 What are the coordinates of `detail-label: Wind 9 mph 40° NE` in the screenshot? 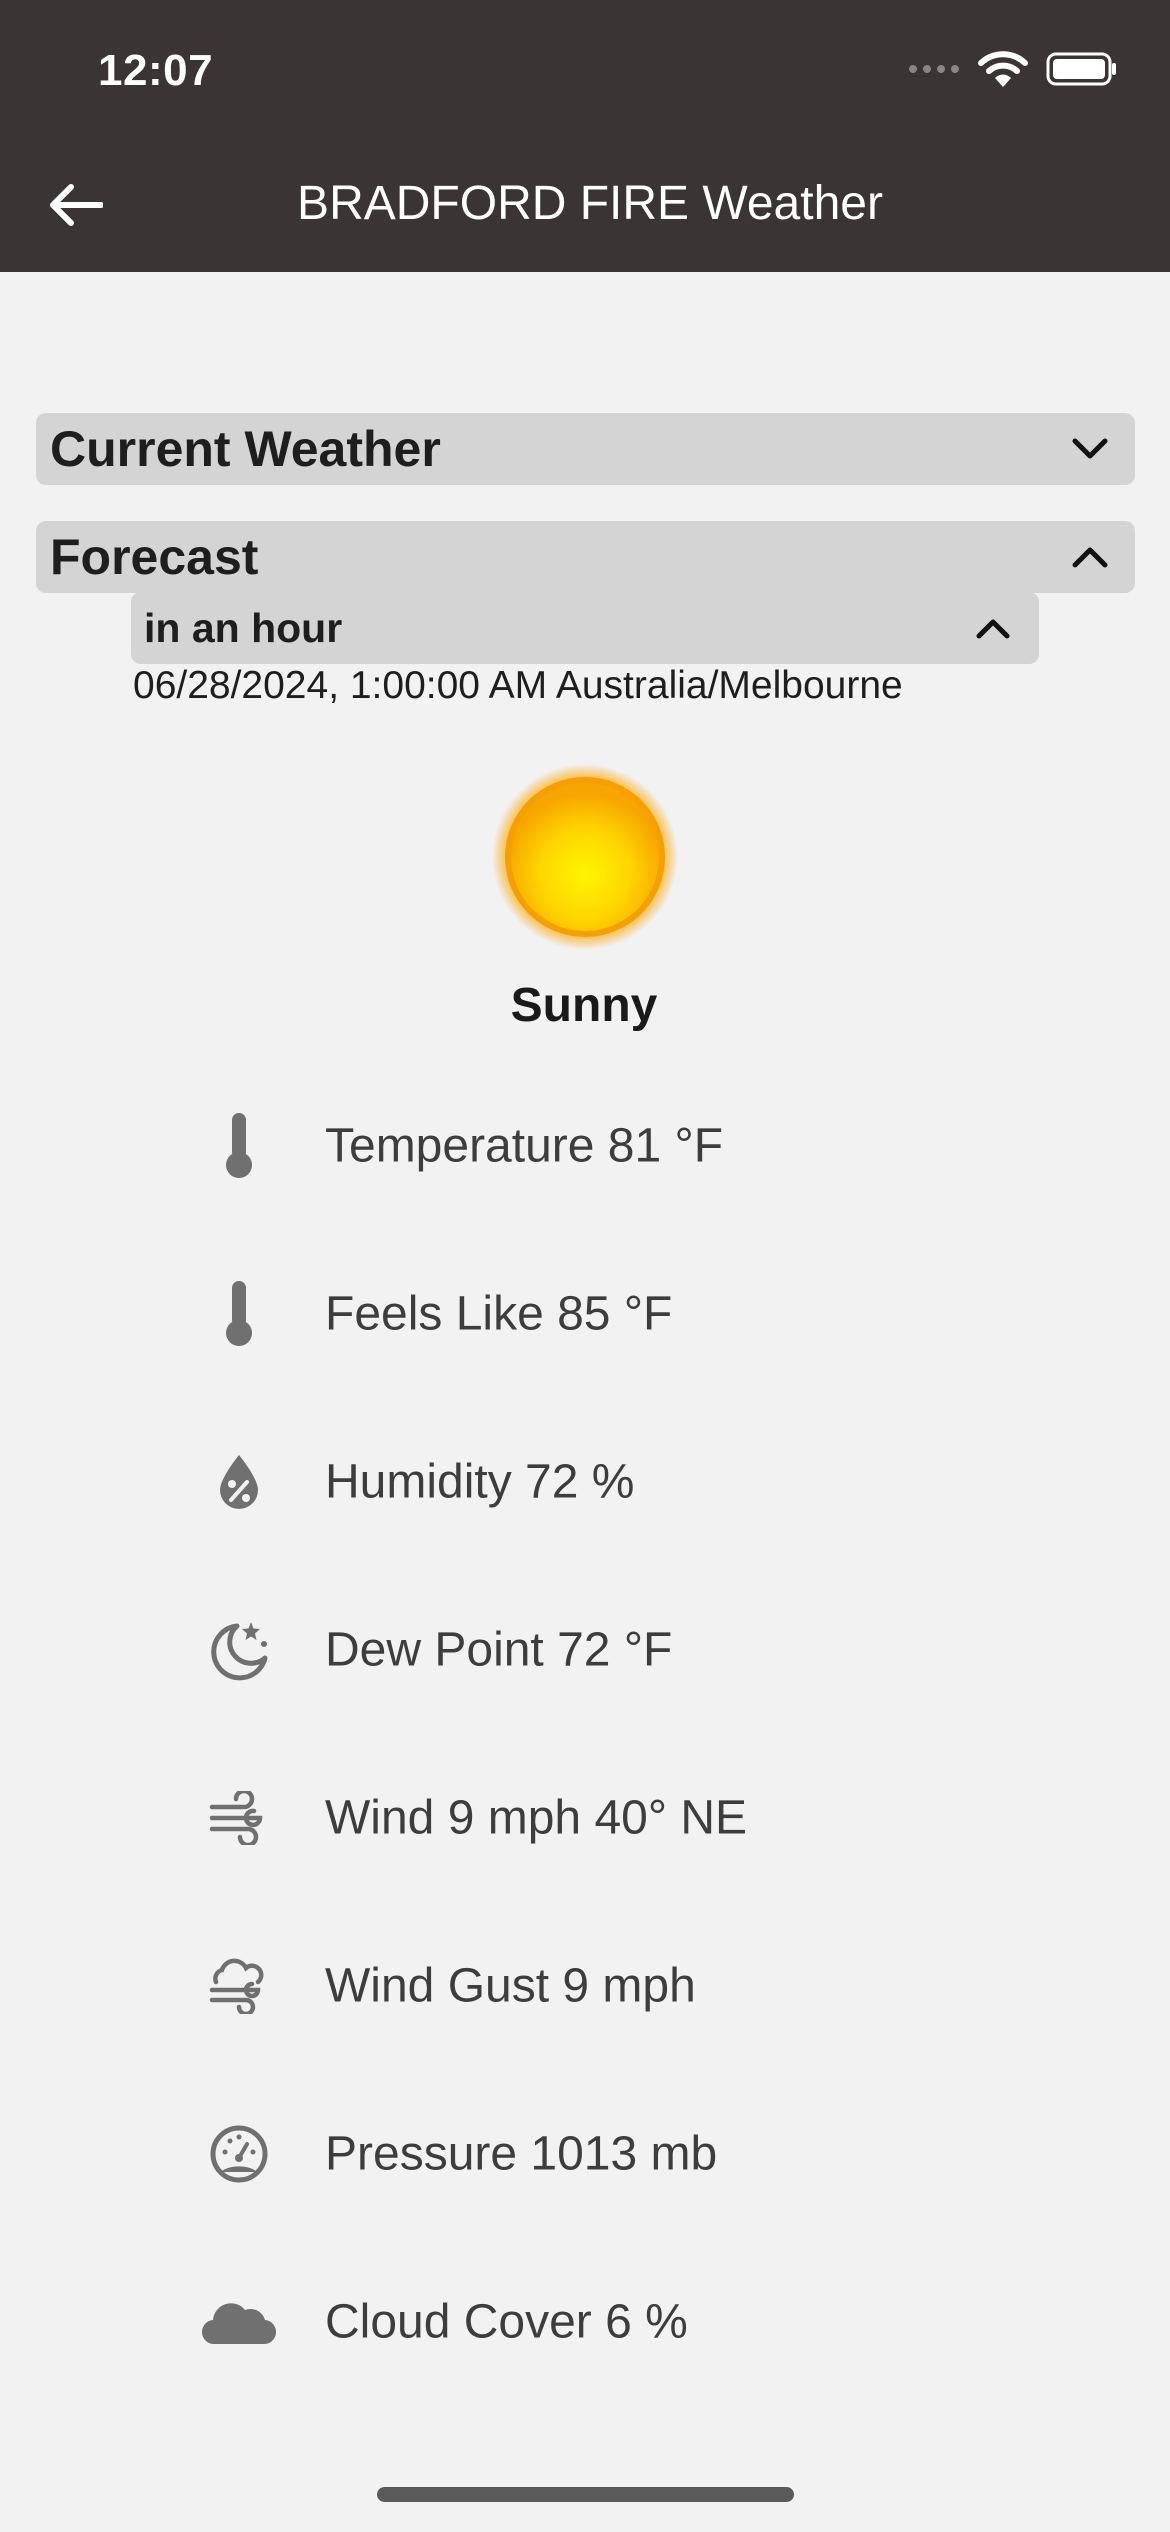 It's located at (536, 1818).